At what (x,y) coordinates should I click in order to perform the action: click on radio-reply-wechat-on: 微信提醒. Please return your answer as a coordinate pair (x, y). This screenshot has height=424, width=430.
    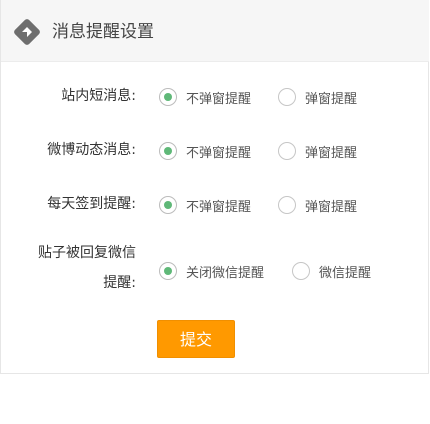
    Looking at the image, I should click on (331, 271).